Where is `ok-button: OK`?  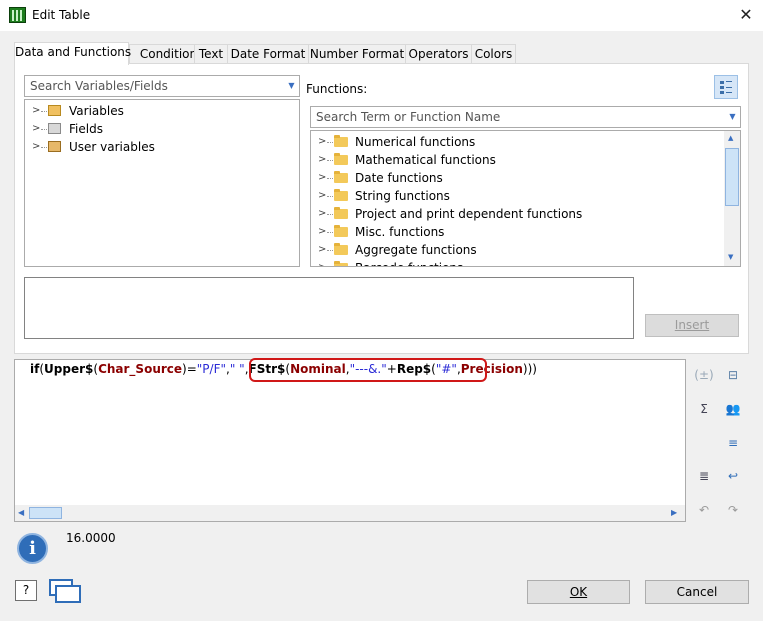 ok-button: OK is located at coordinates (578, 592).